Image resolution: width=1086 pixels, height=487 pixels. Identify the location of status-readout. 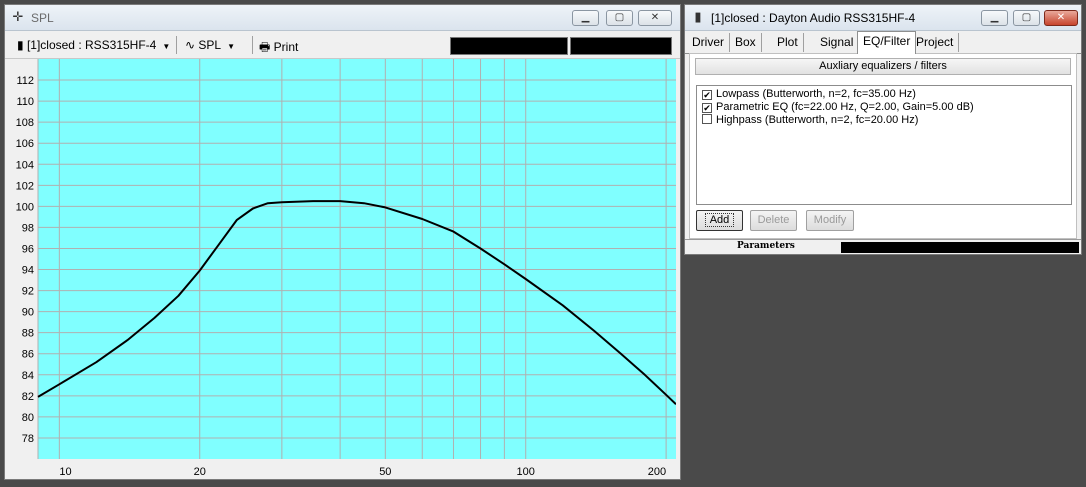
(960, 247).